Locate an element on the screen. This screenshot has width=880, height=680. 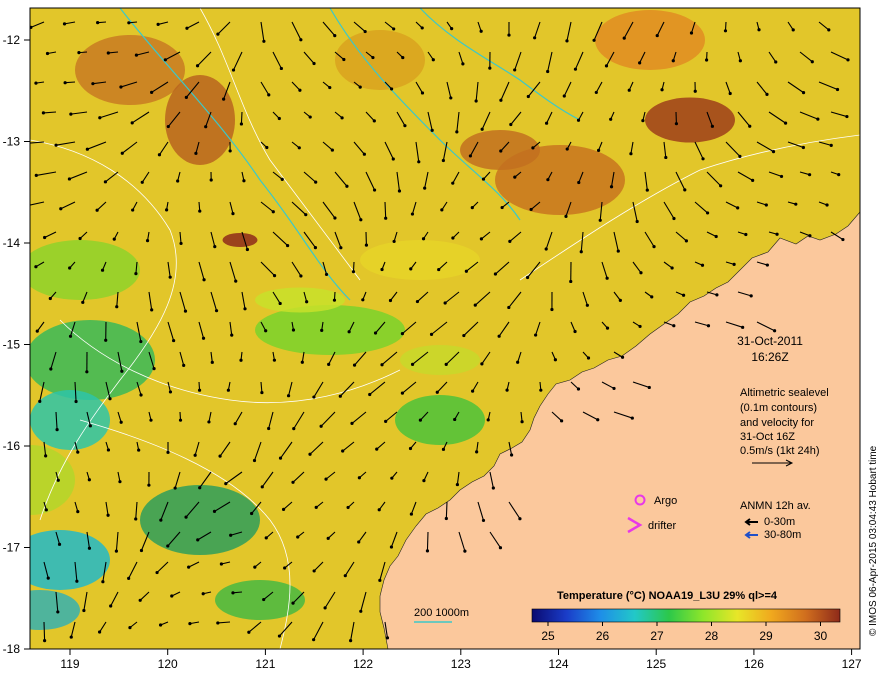
y-tick-label: -18 is located at coordinates (12, 649).